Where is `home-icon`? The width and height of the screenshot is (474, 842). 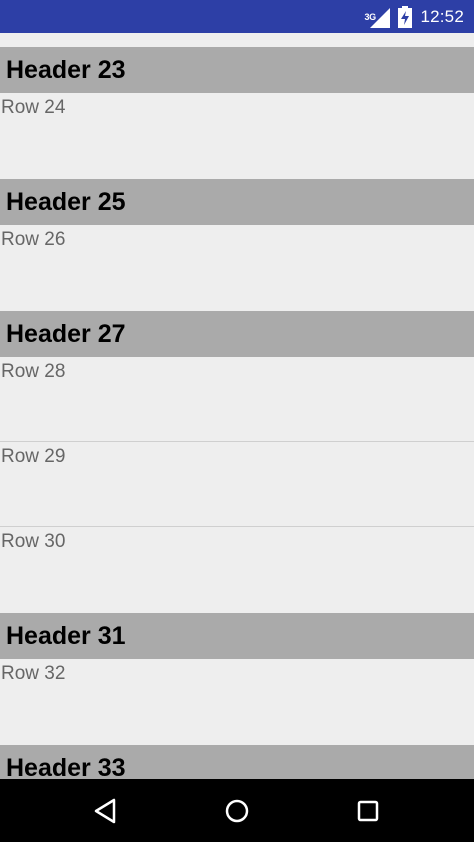
home-icon is located at coordinates (237, 810).